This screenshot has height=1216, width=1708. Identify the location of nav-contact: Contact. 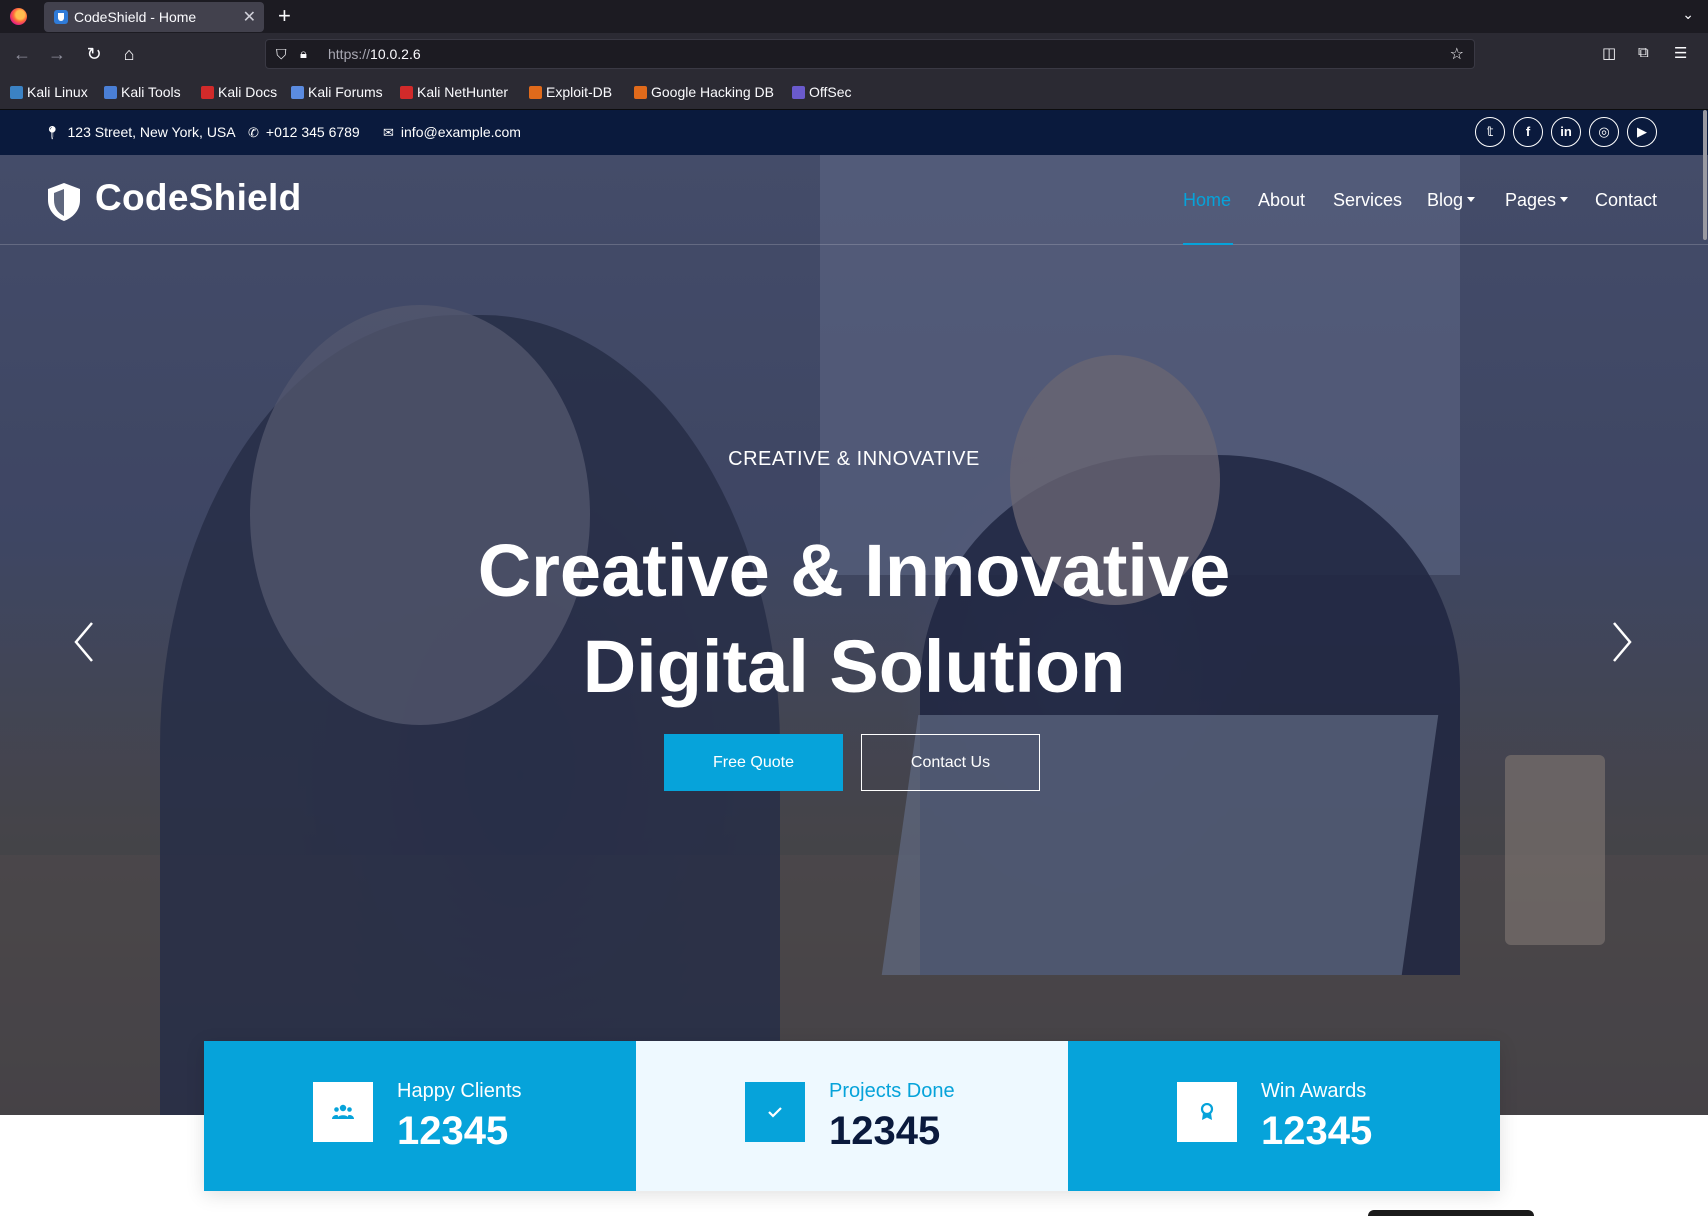
(1626, 200).